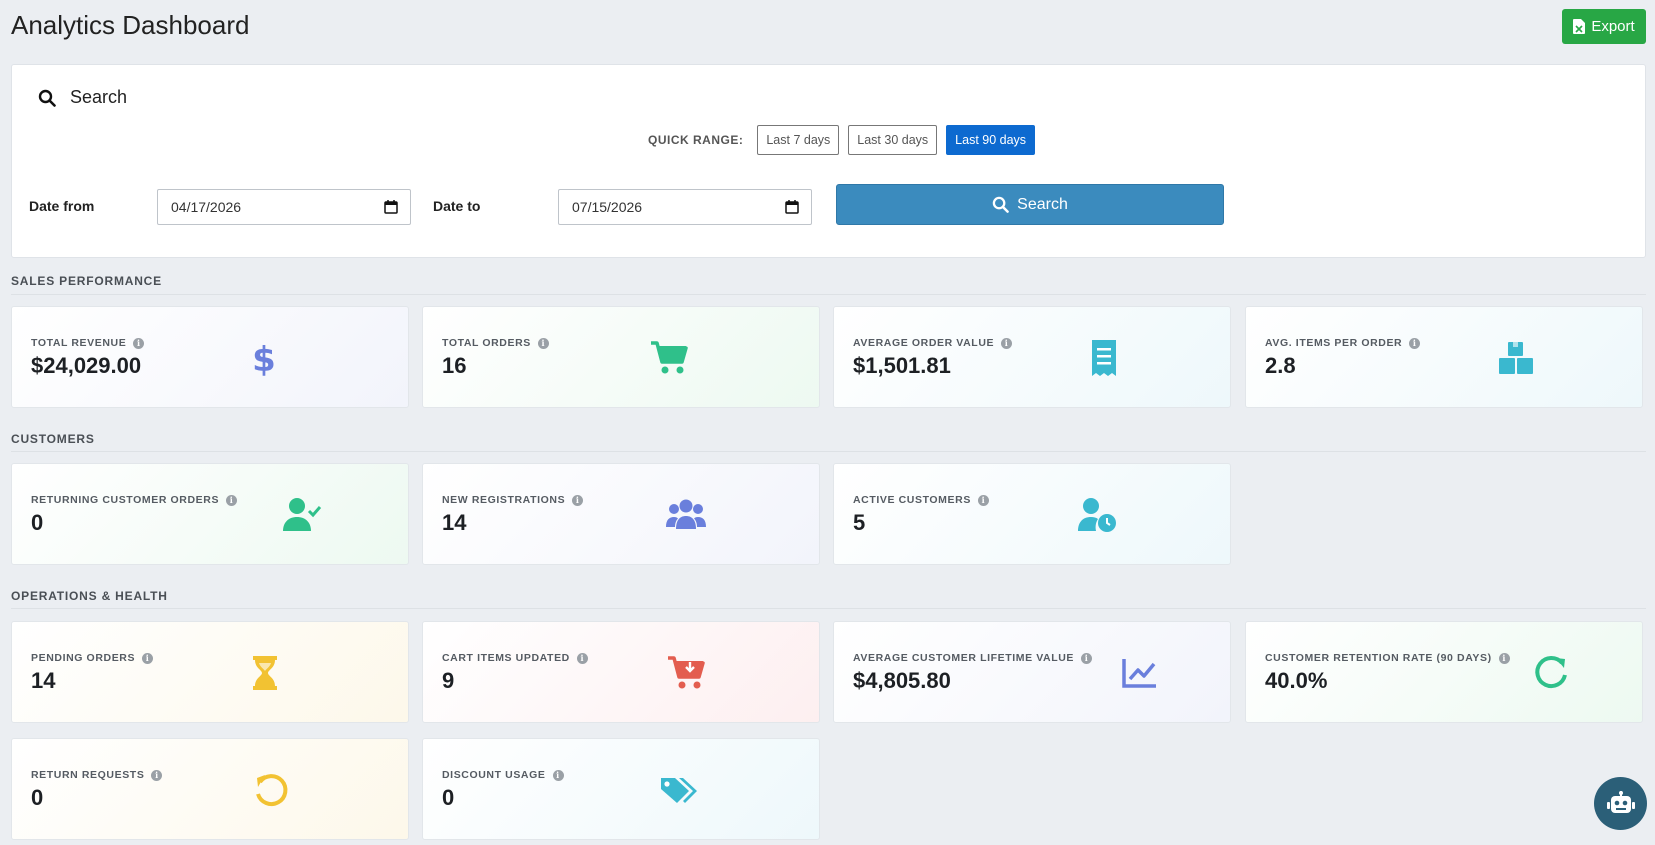  I want to click on export-button: Export, so click(1604, 26).